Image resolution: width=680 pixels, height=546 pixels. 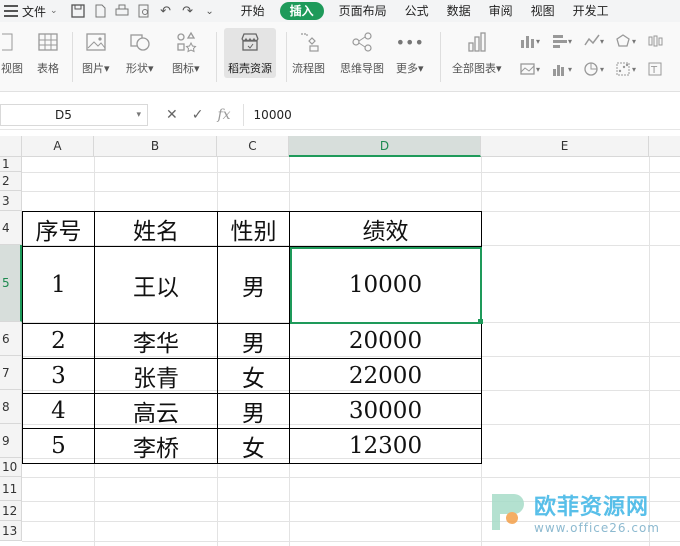 What do you see at coordinates (253, 11) in the screenshot?
I see `tab-home: 开始` at bounding box center [253, 11].